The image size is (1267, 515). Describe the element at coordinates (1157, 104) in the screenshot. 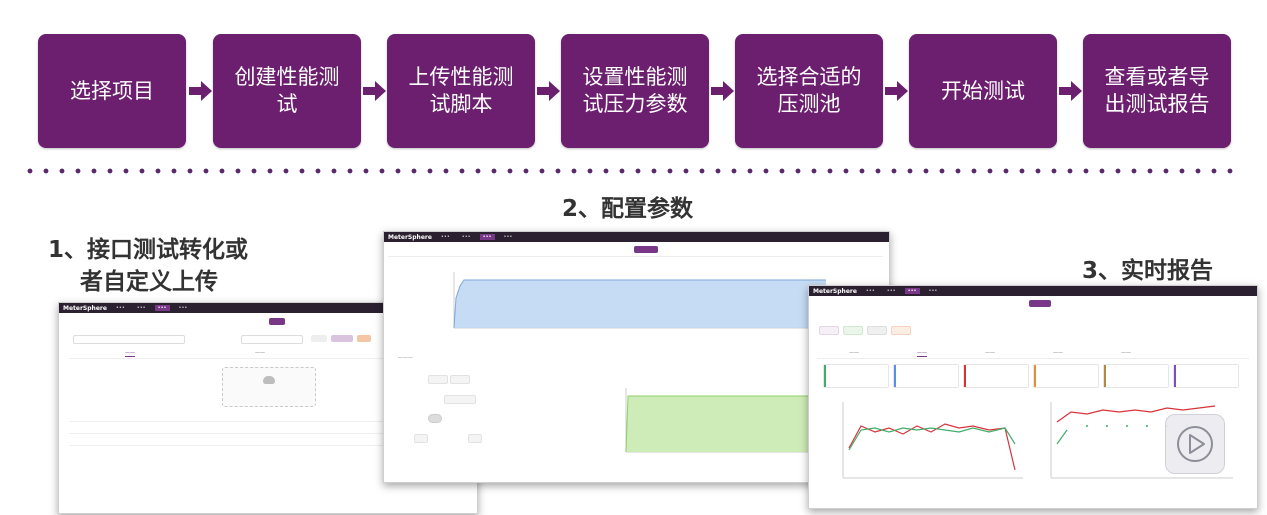

I see `flow-step-7-line2: 出测试报告` at that location.